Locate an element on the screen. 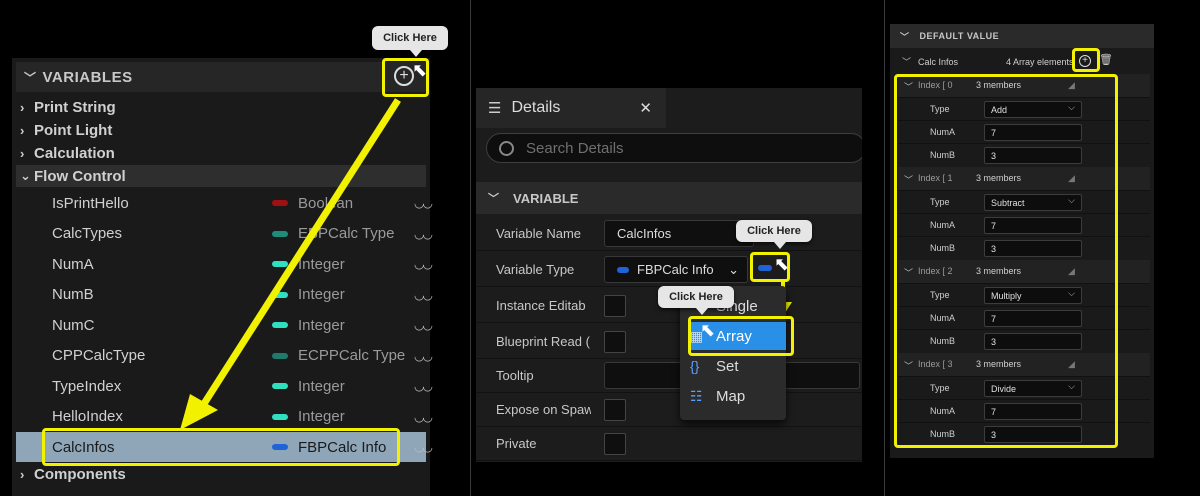 The height and width of the screenshot is (496, 1200). row-tooltip: Tooltip is located at coordinates (669, 375).